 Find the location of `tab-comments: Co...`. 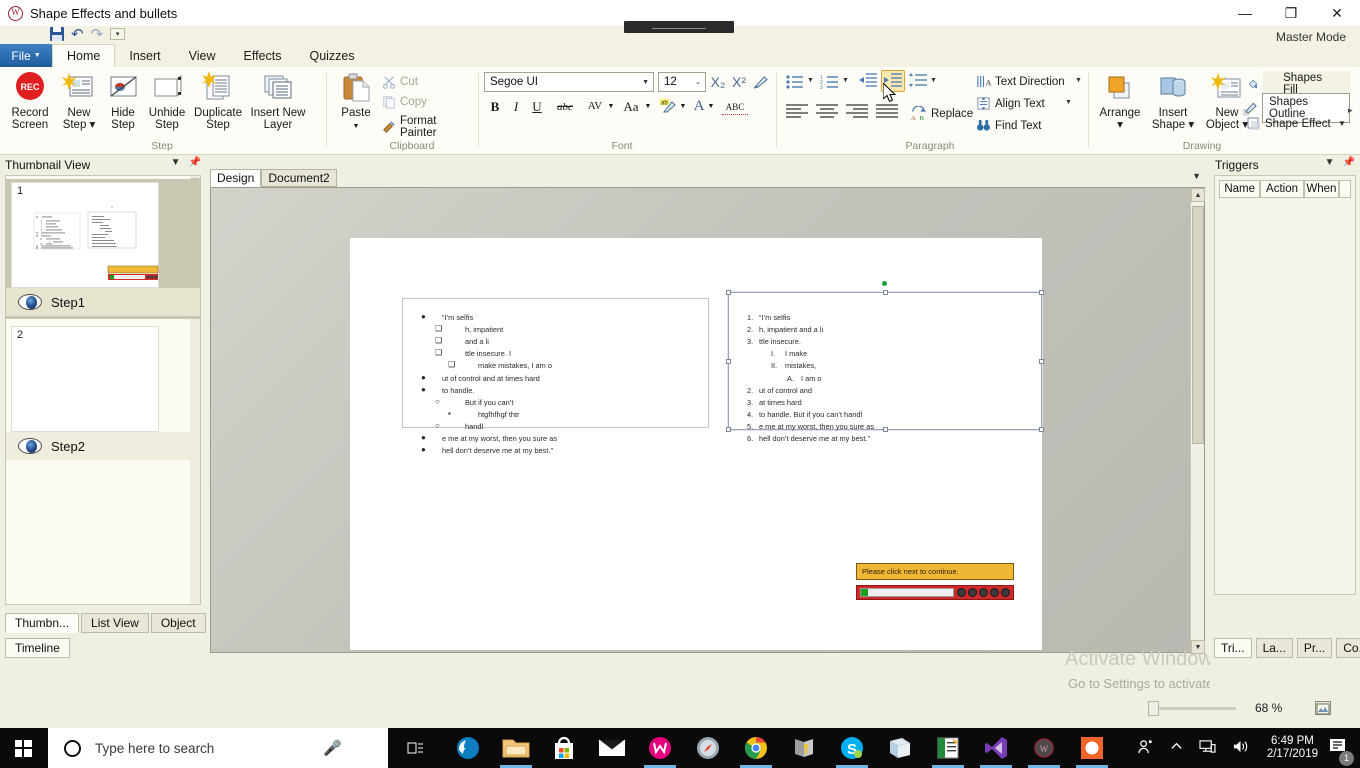

tab-comments: Co... is located at coordinates (1348, 648).